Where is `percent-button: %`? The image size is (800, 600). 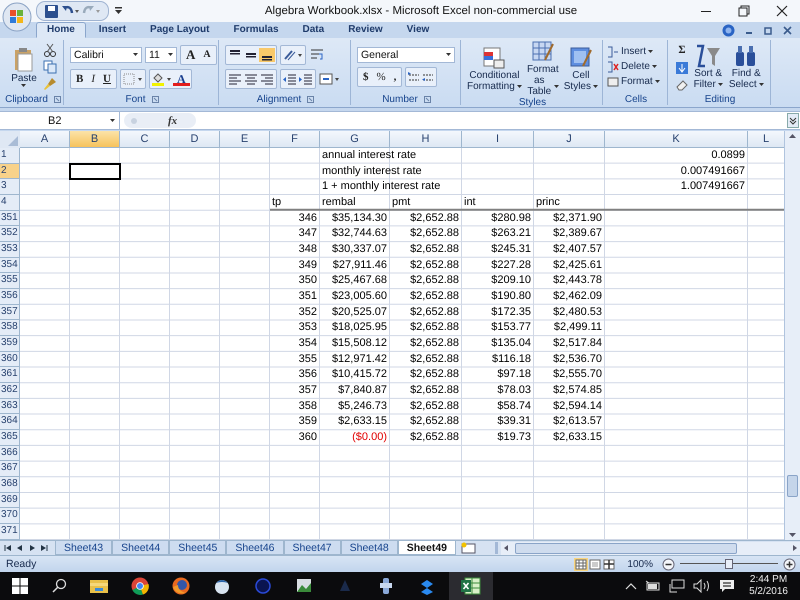
percent-button: % is located at coordinates (381, 76).